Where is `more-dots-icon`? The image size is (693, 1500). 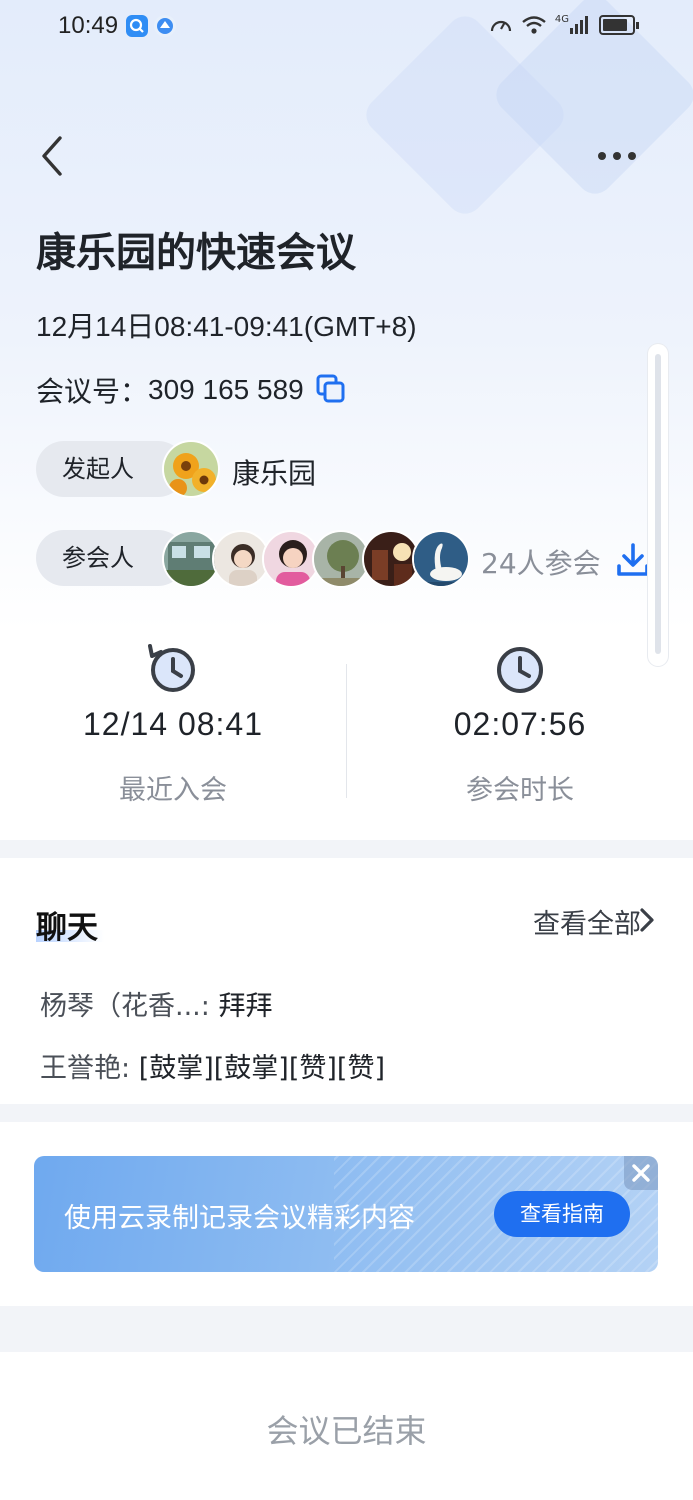
more-dots-icon is located at coordinates (617, 156).